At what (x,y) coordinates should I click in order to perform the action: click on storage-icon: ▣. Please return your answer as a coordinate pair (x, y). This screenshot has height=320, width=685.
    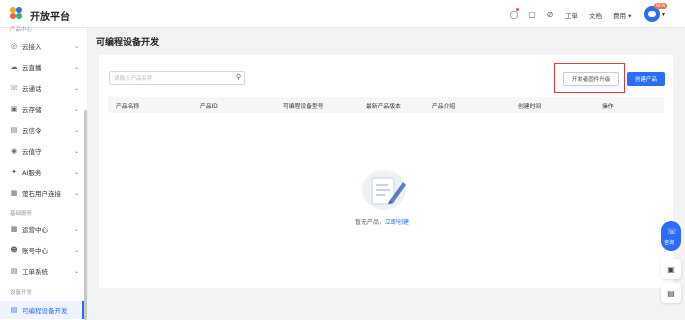
    Looking at the image, I should click on (14, 109).